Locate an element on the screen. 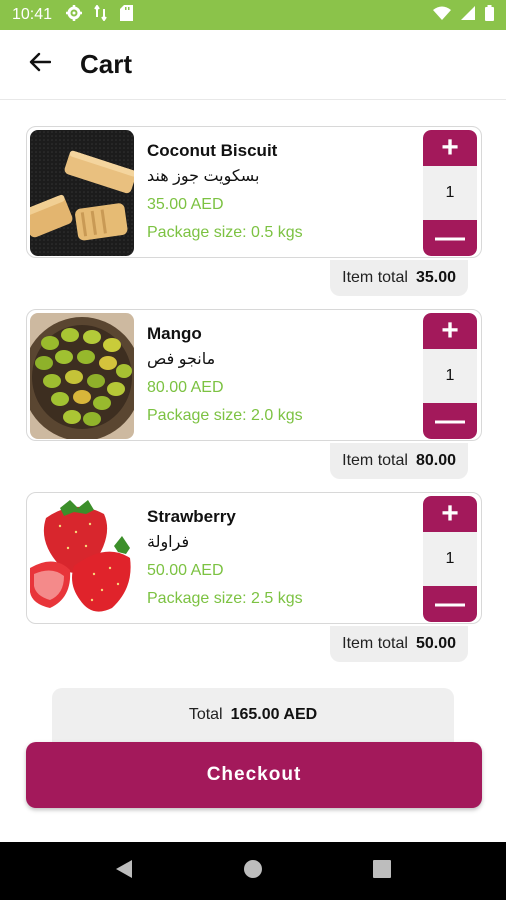  product-price: 50.00 AED is located at coordinates (185, 570).